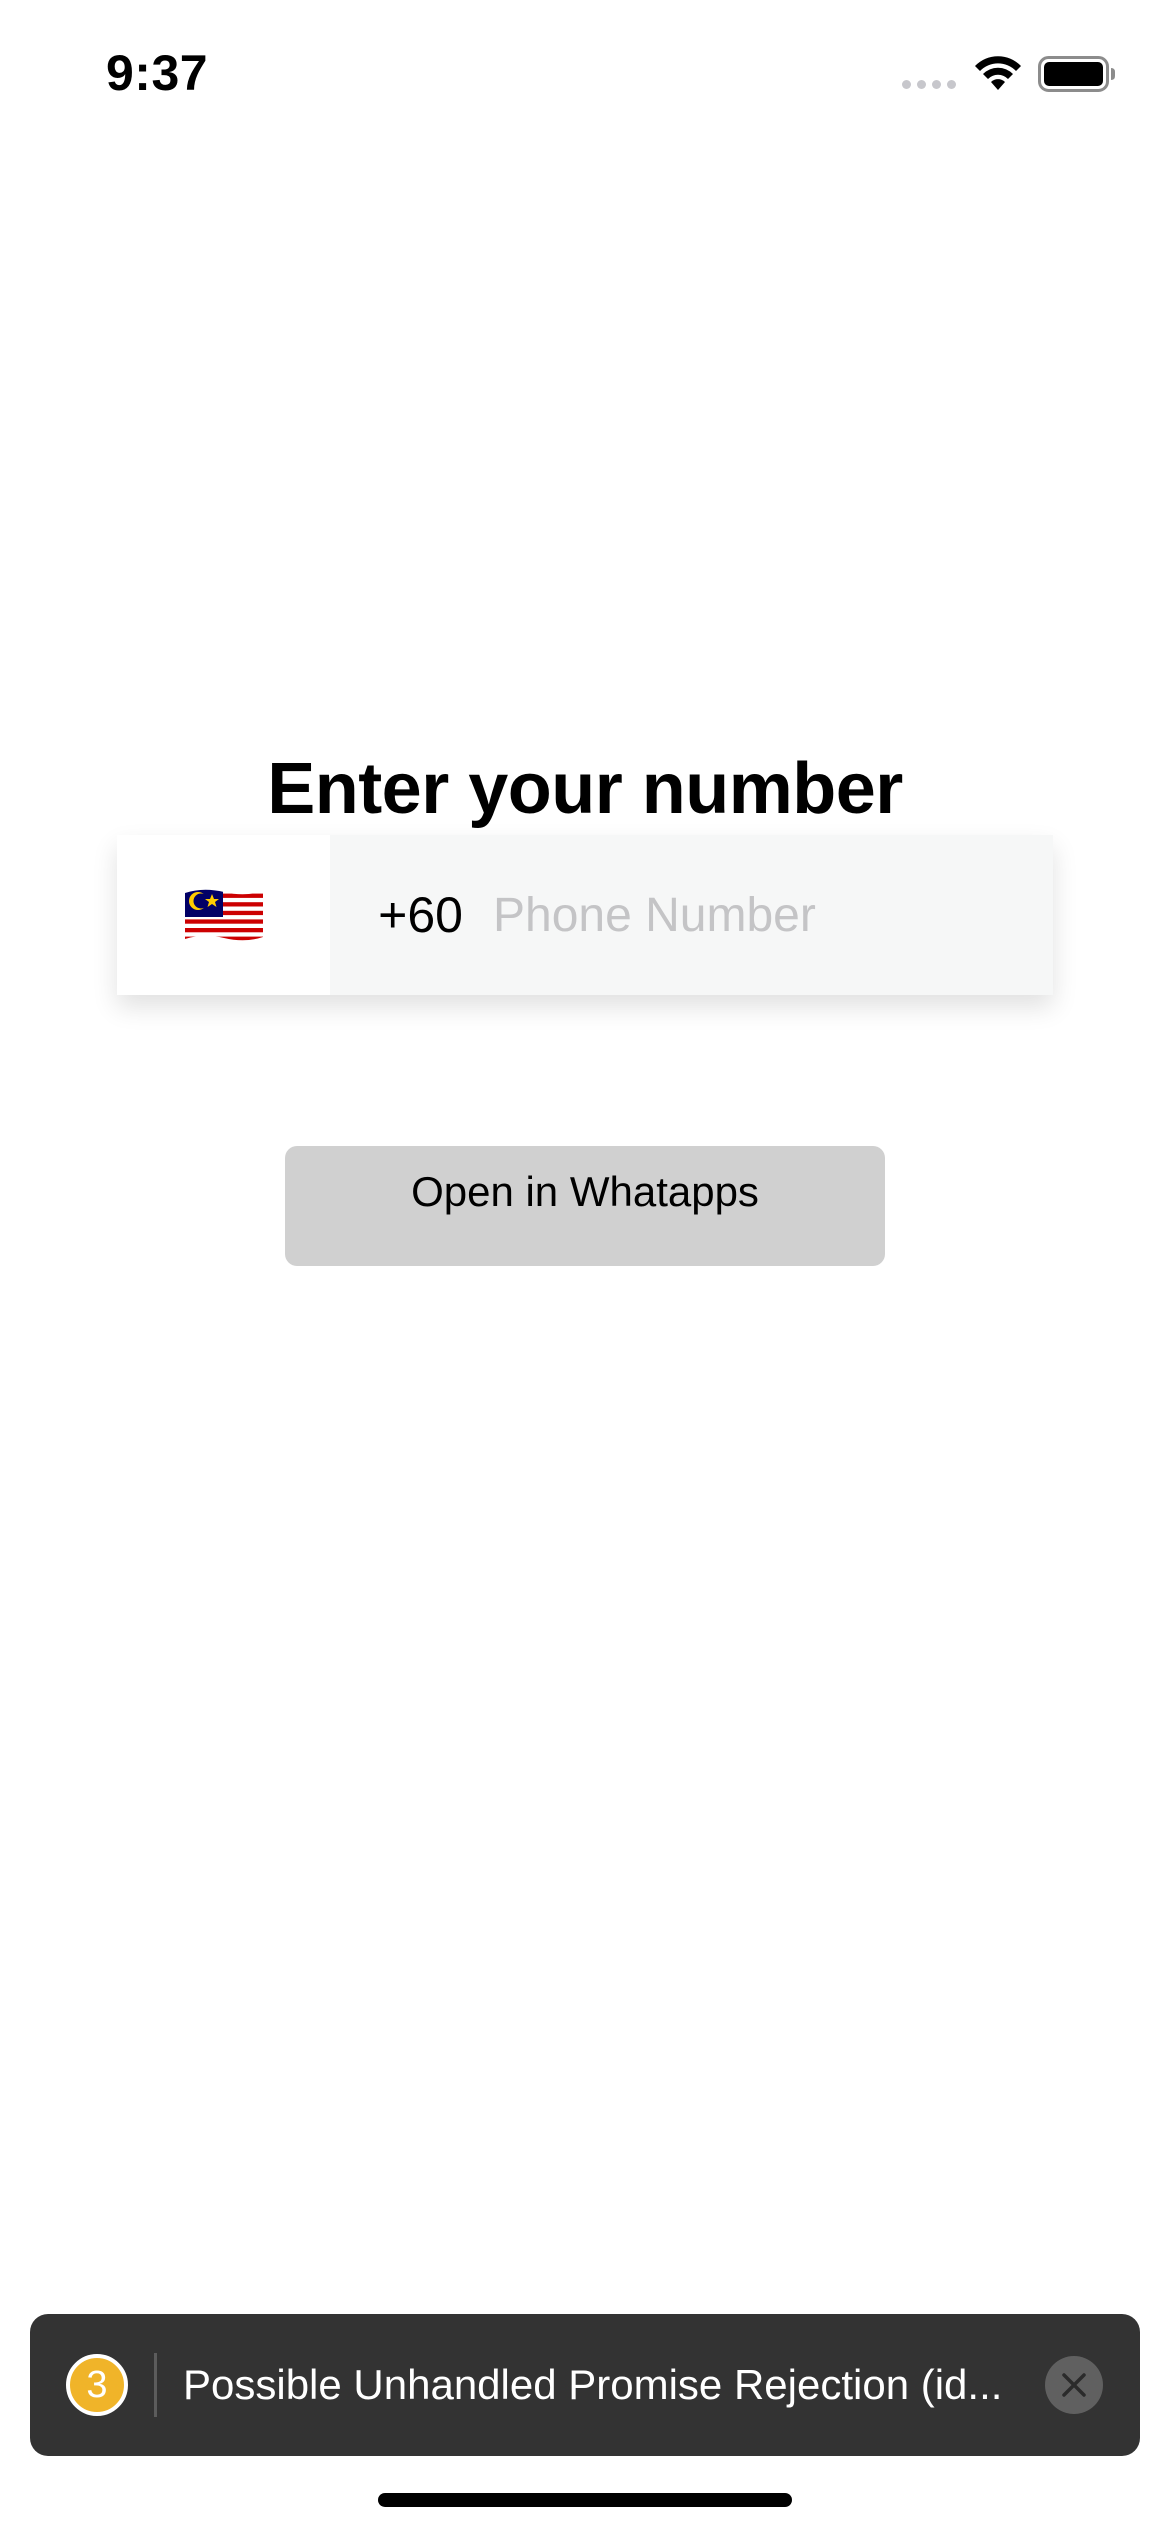  Describe the element at coordinates (585, 75) in the screenshot. I see `status-bar: 9:37` at that location.